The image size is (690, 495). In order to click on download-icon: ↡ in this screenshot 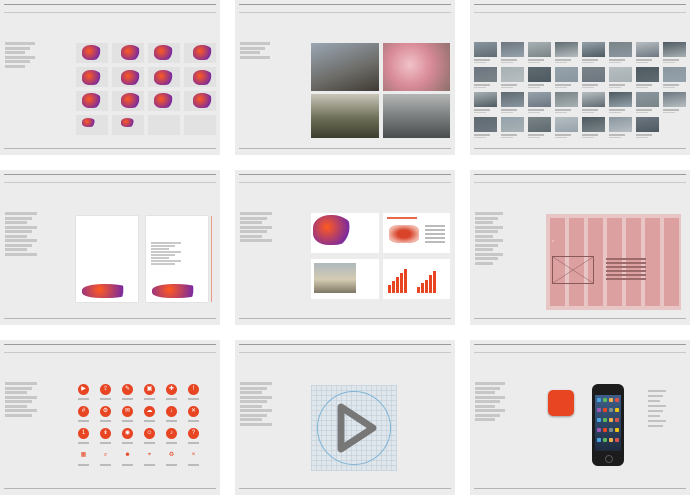, I will do `click(105, 433)`.